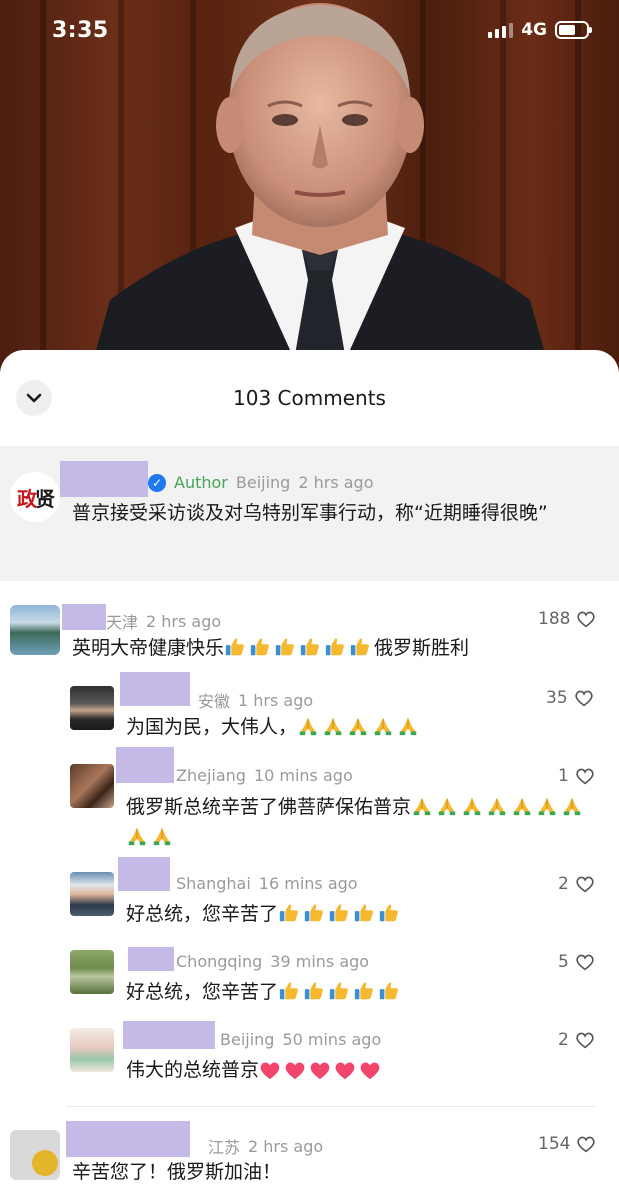 The width and height of the screenshot is (619, 1199). I want to click on like-button: 1, so click(576, 776).